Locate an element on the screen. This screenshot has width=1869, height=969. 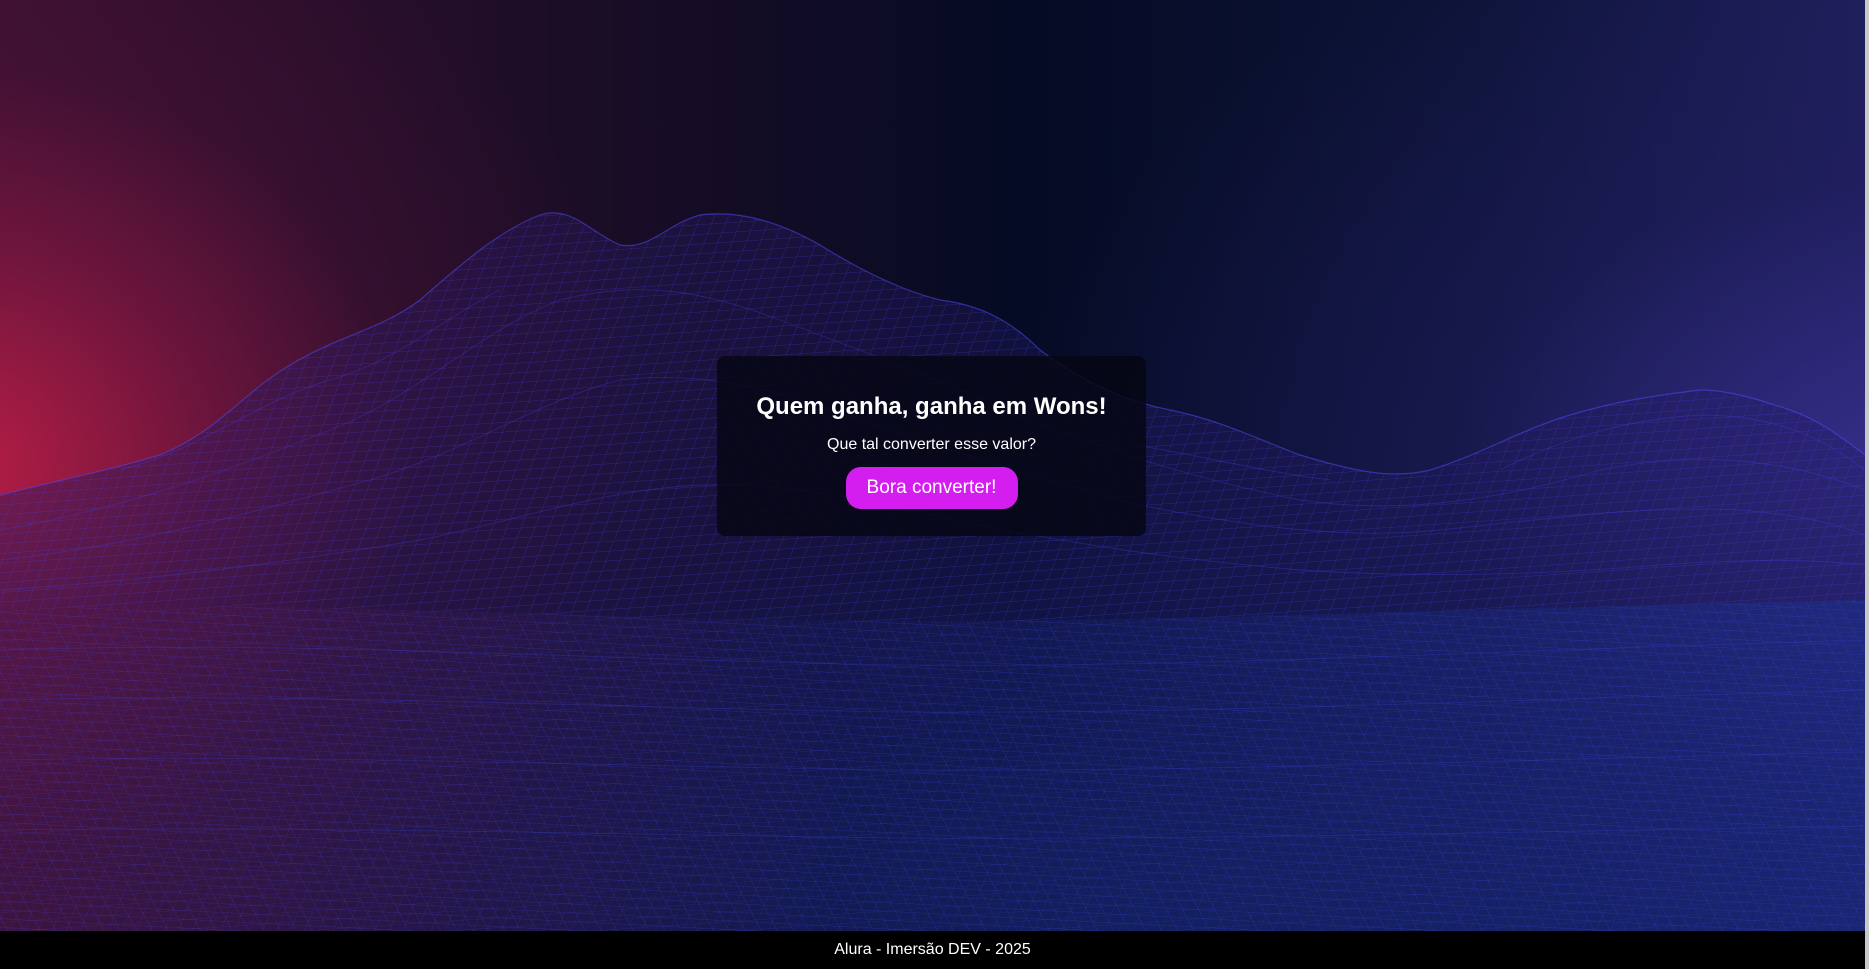
card-title: Quem ganha, ganha em Wons! is located at coordinates (931, 406).